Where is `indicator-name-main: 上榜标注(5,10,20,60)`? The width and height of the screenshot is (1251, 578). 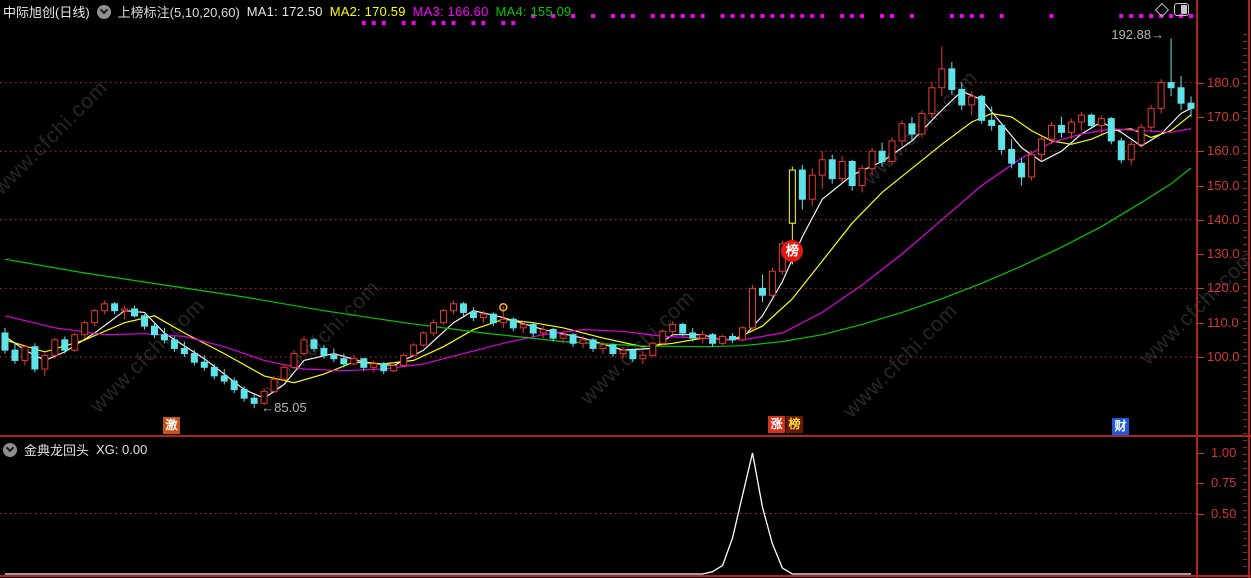 indicator-name-main: 上榜标注(5,10,20,60) is located at coordinates (179, 11).